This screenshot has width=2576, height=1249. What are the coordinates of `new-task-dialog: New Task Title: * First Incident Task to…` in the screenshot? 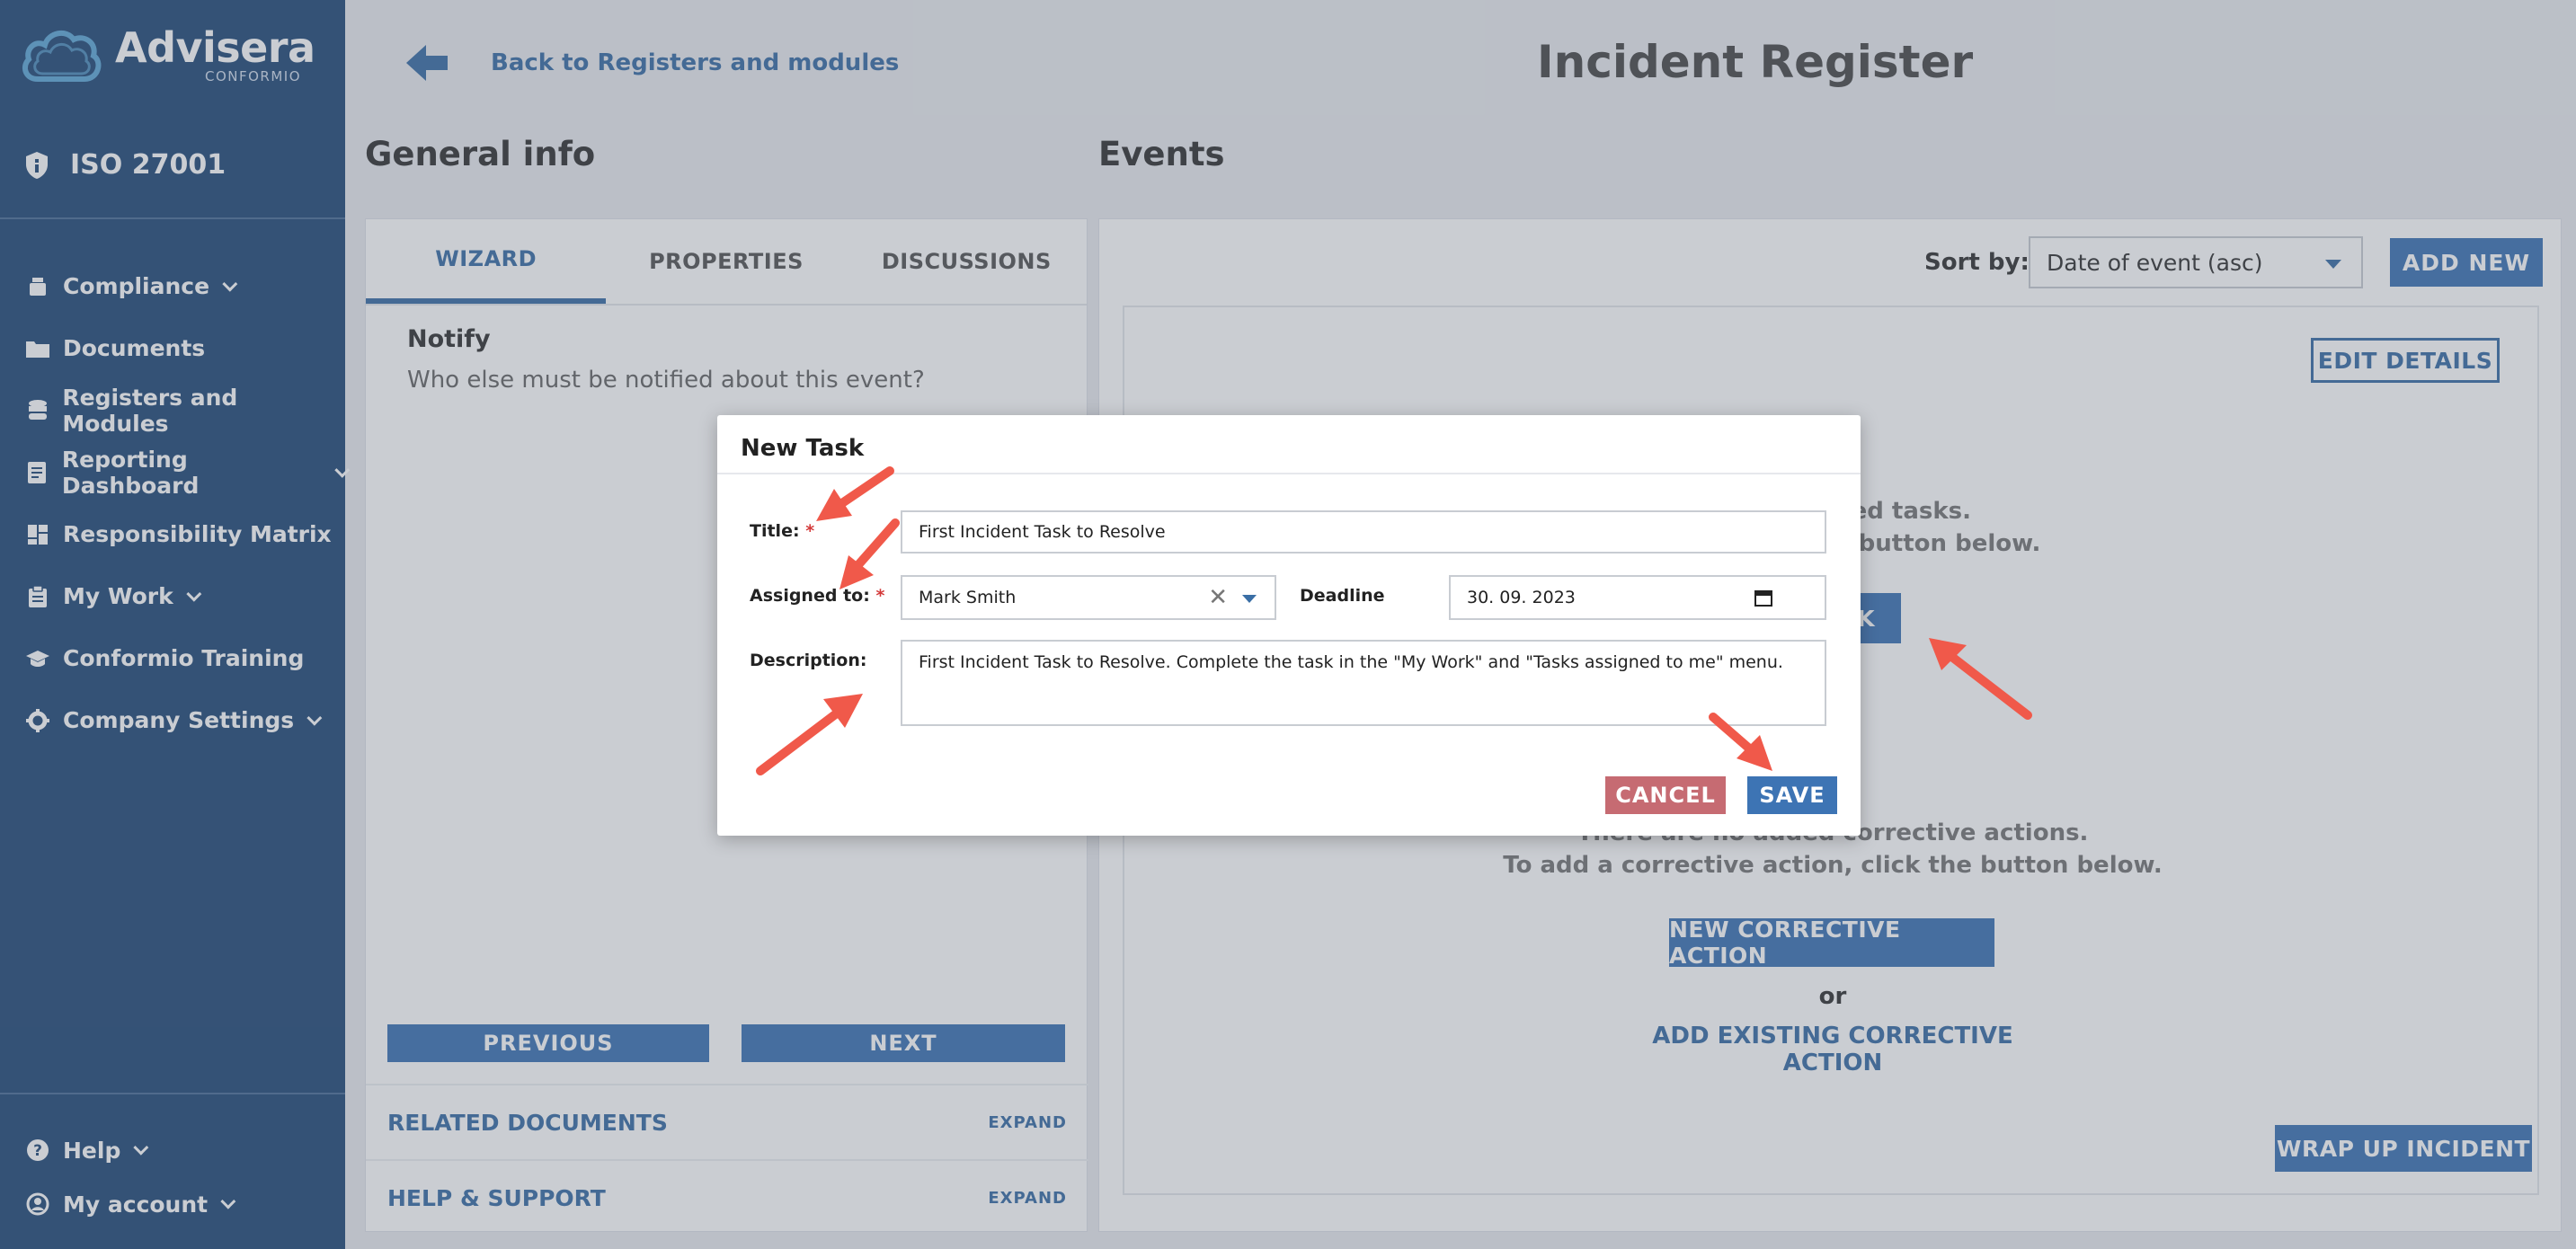 It's located at (1289, 625).